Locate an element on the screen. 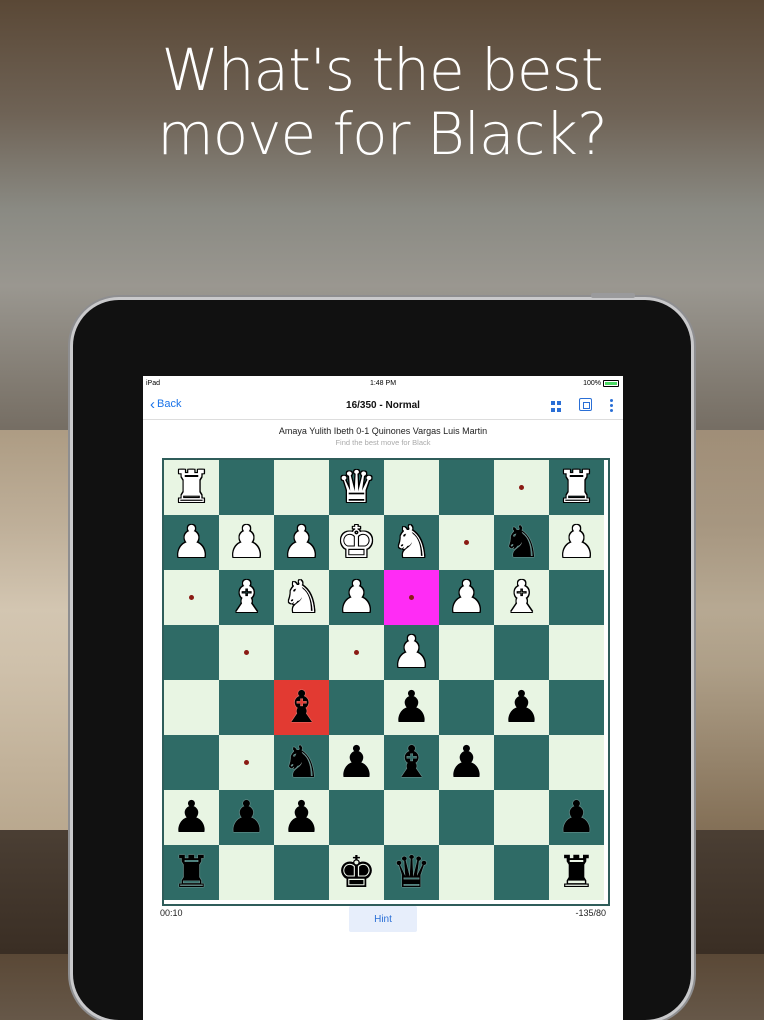 The height and width of the screenshot is (1020, 764). white-king-icon: ♚ is located at coordinates (356, 542).